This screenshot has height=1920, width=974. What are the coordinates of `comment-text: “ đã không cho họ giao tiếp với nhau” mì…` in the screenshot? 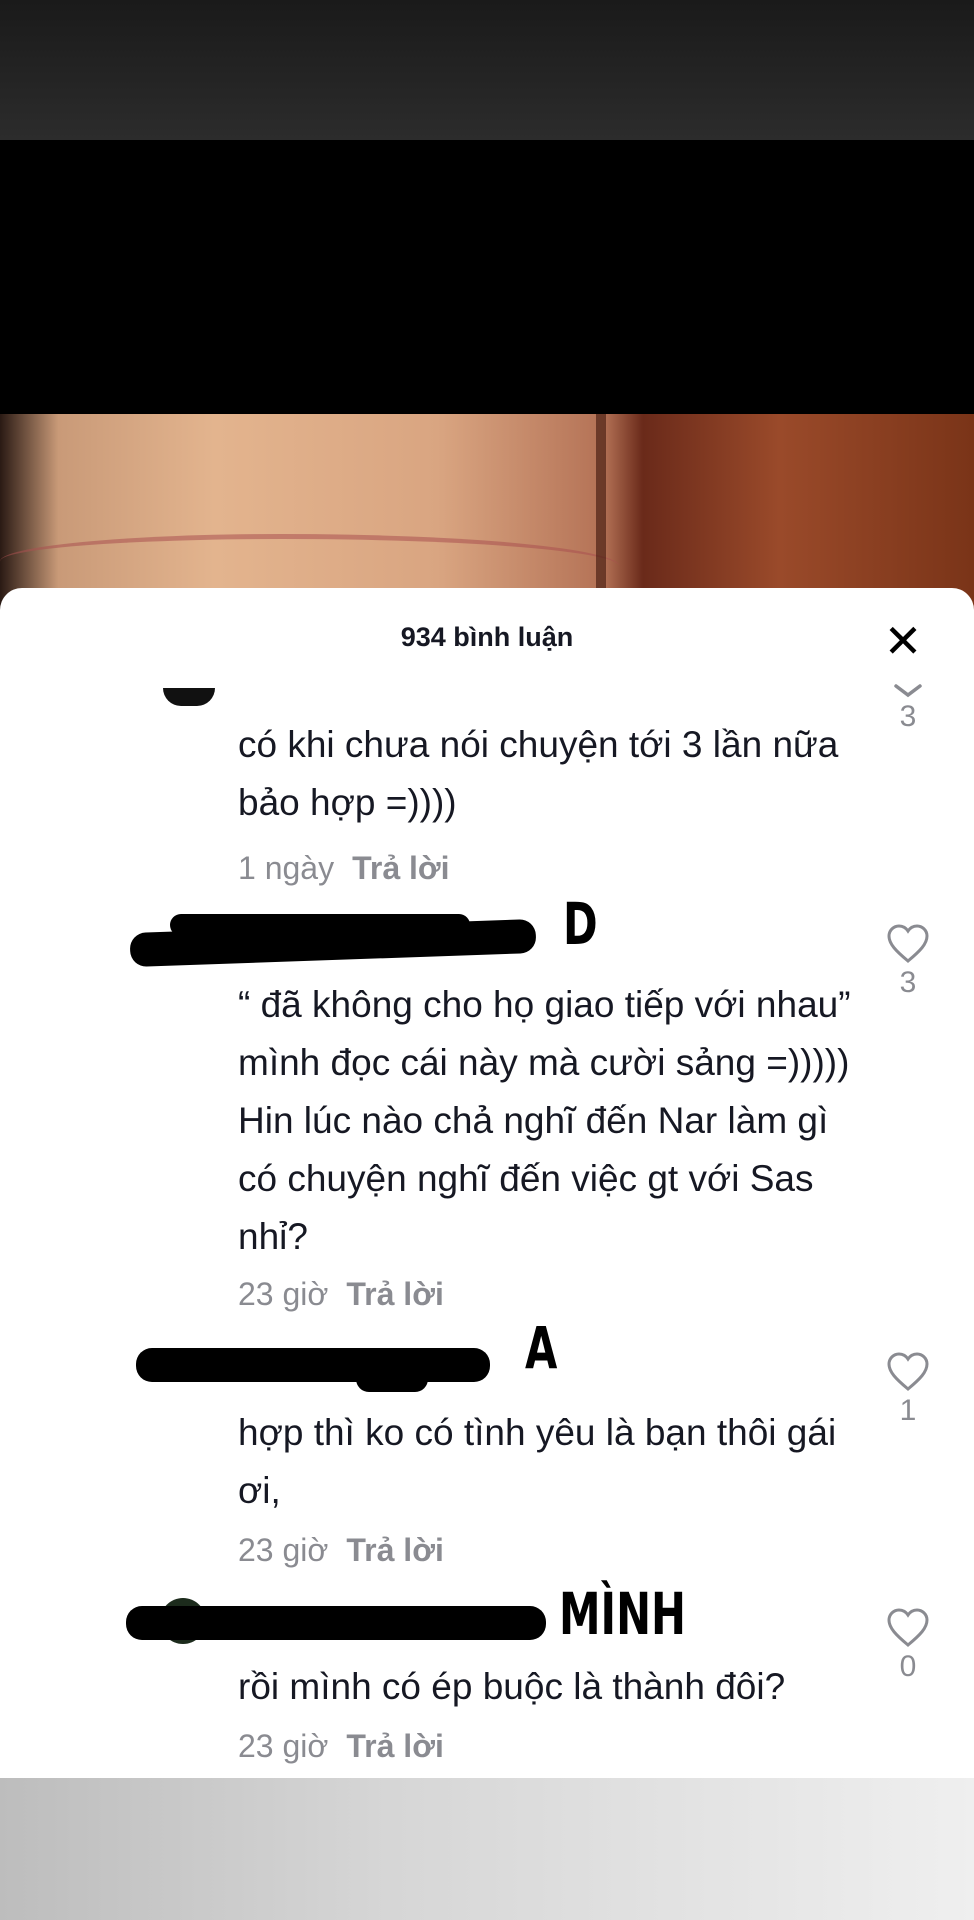 It's located at (544, 1120).